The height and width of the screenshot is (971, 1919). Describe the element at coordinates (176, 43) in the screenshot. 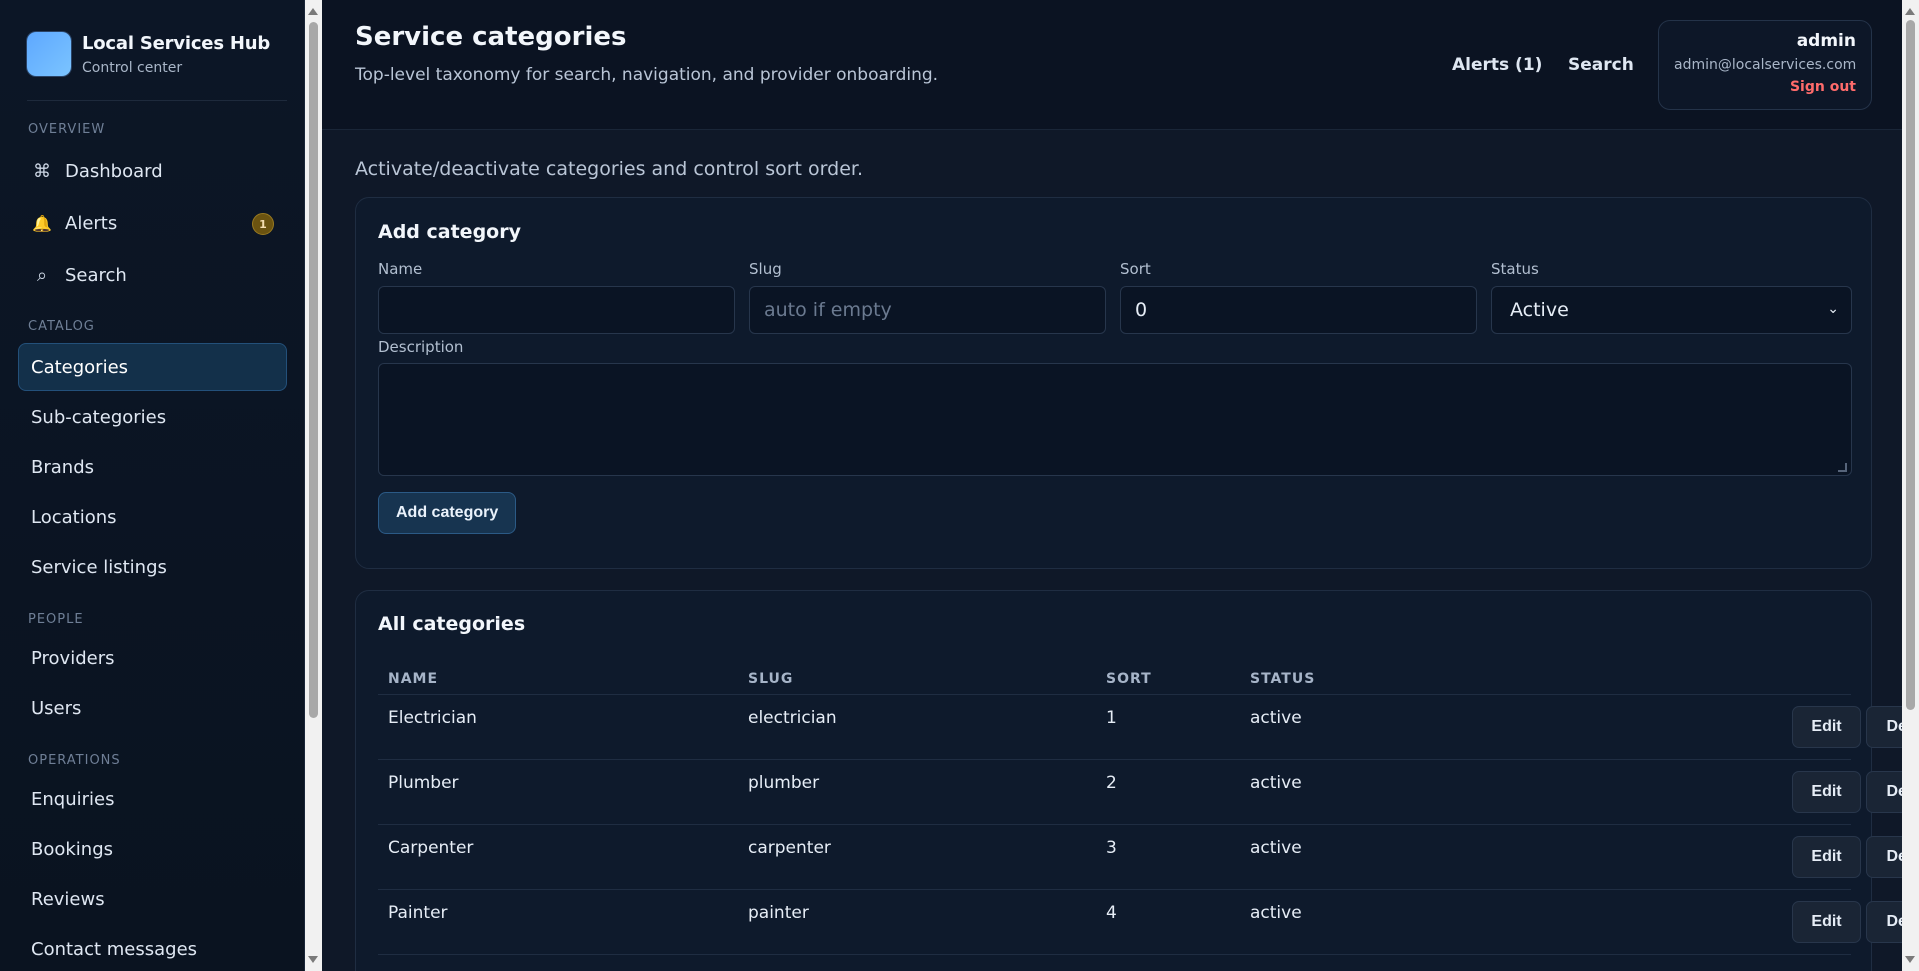

I see `brand-title: Local Services Hub` at that location.